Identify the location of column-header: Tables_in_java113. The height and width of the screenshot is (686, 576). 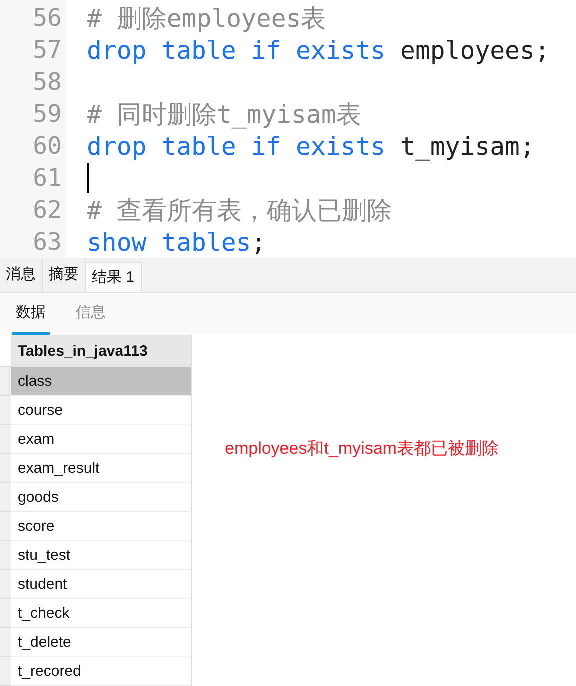
(101, 351).